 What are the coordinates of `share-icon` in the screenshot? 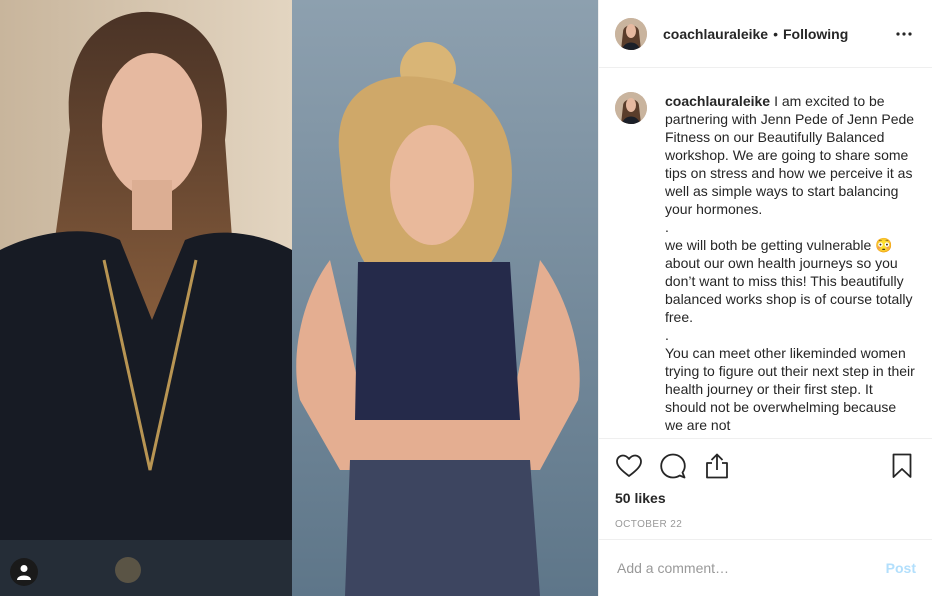 It's located at (717, 466).